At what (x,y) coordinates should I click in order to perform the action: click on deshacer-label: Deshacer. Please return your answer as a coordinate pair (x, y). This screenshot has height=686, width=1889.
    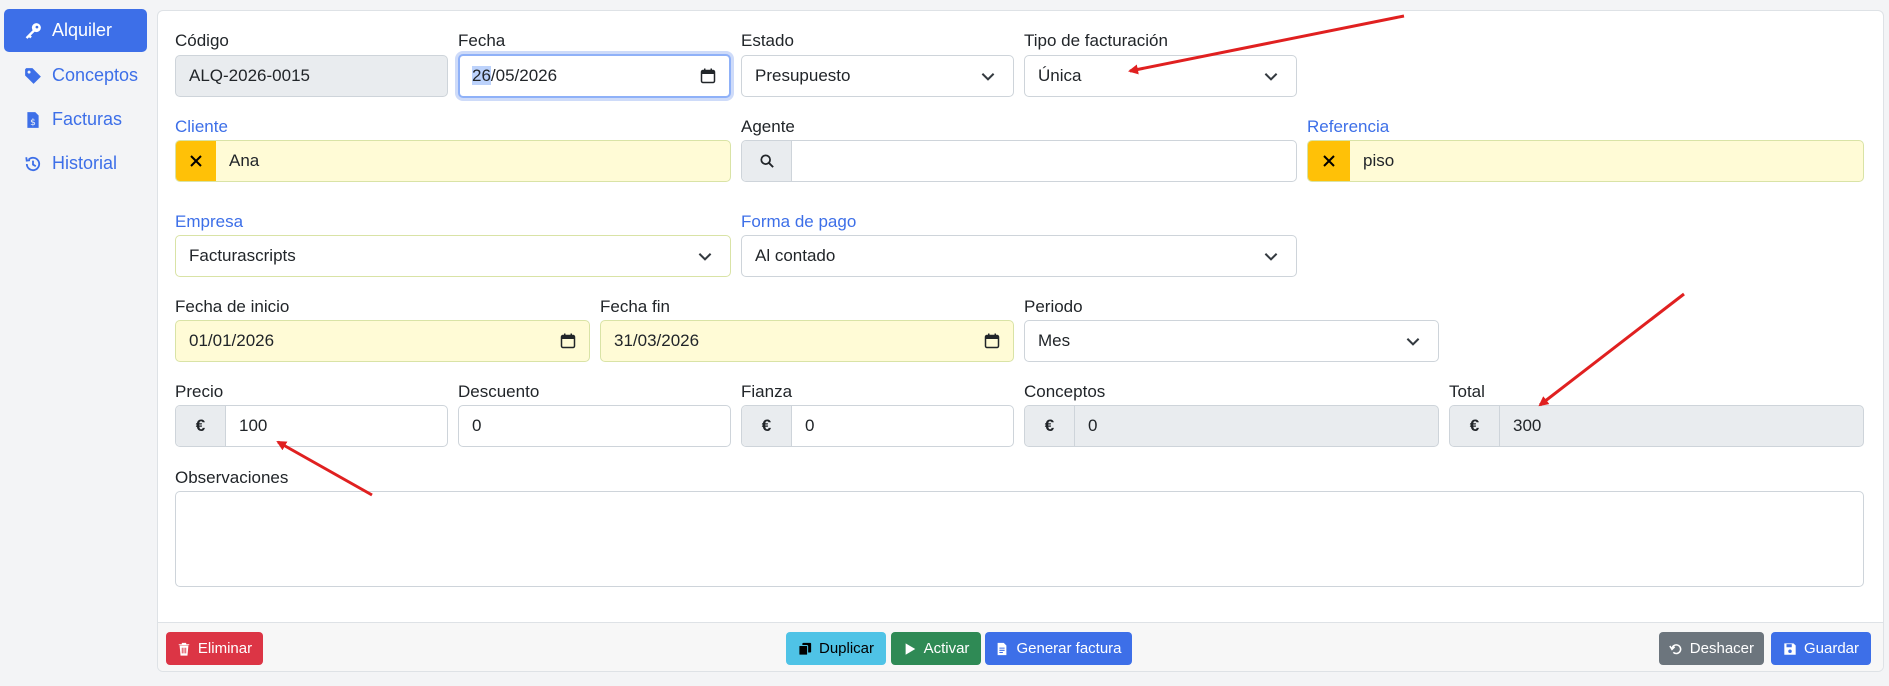
    Looking at the image, I should click on (1721, 648).